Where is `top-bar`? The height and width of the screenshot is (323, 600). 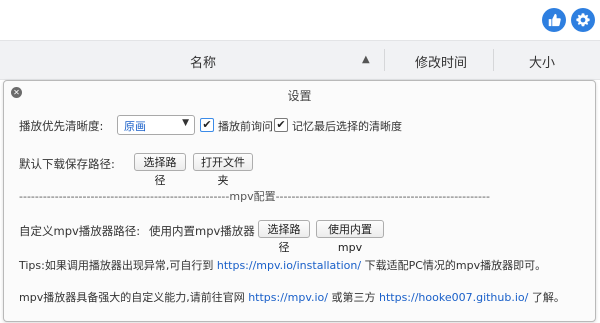
top-bar is located at coordinates (300, 19).